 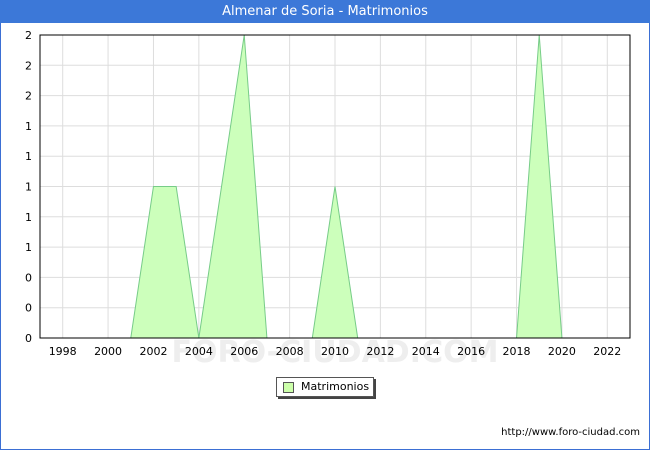 I want to click on legend-swatch, so click(x=288, y=387).